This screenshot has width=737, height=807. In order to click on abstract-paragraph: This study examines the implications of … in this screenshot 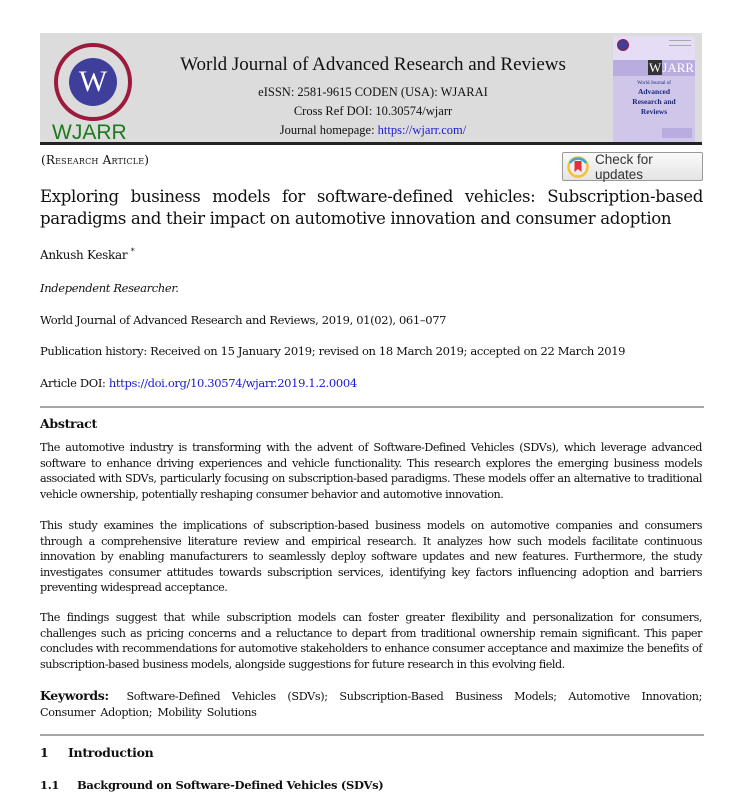, I will do `click(371, 556)`.